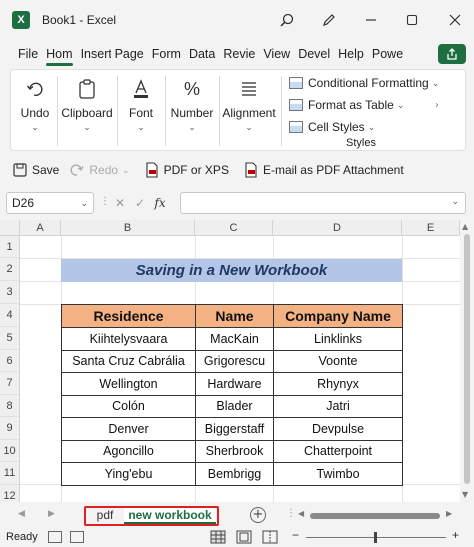 The height and width of the screenshot is (547, 474). What do you see at coordinates (375, 537) in the screenshot?
I see `zoom-slider-handle` at bounding box center [375, 537].